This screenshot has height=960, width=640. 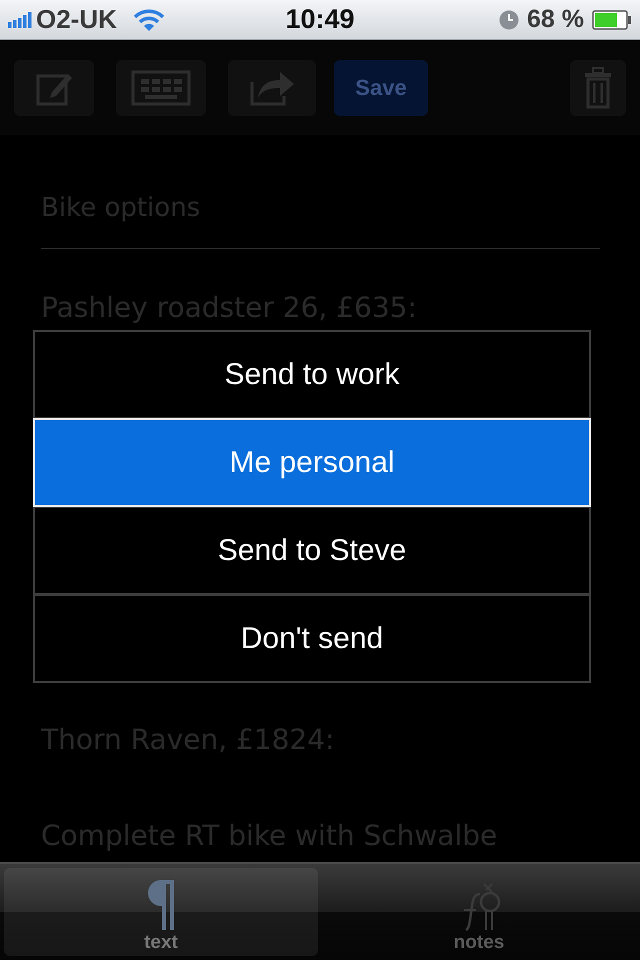 What do you see at coordinates (312, 374) in the screenshot?
I see `menu-option: Send to work` at bounding box center [312, 374].